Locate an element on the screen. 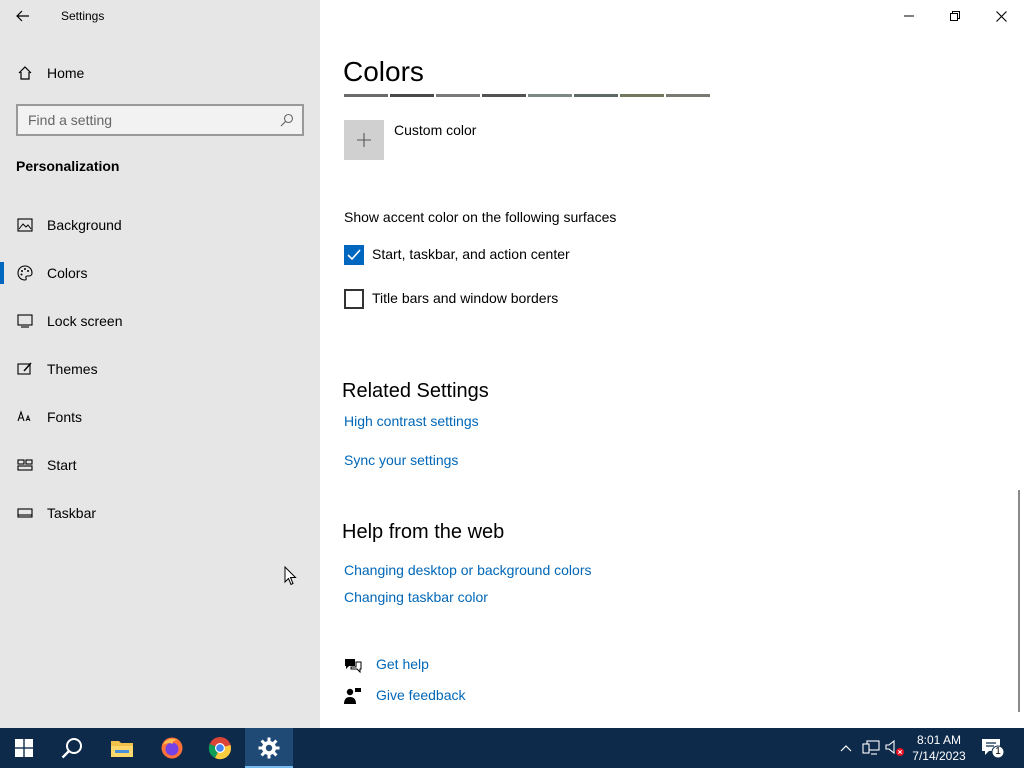 This screenshot has width=1024, height=768. sidebar-item-label: Start is located at coordinates (62, 465).